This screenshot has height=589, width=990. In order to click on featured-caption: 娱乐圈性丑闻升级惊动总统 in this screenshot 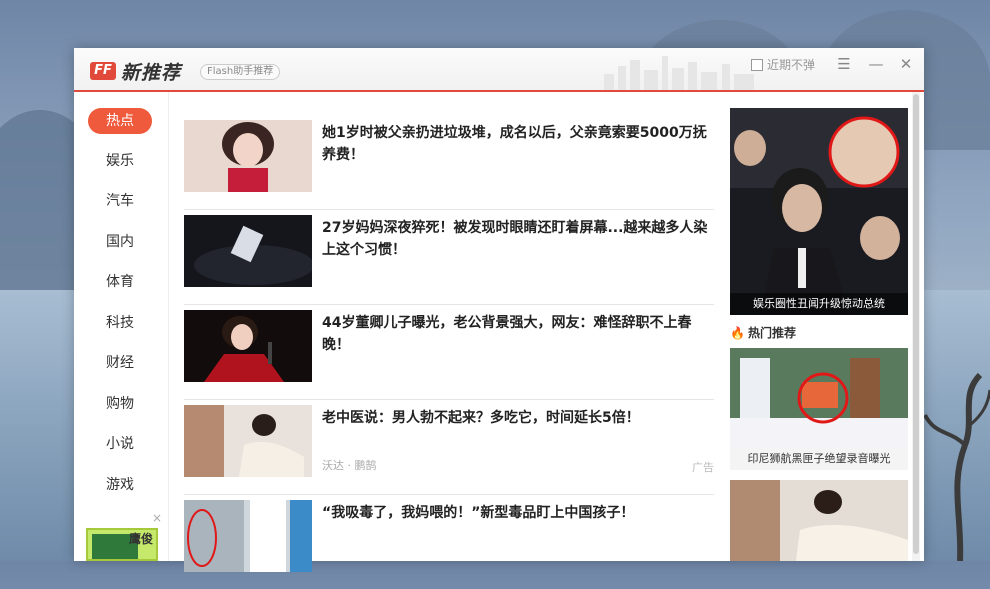, I will do `click(819, 304)`.